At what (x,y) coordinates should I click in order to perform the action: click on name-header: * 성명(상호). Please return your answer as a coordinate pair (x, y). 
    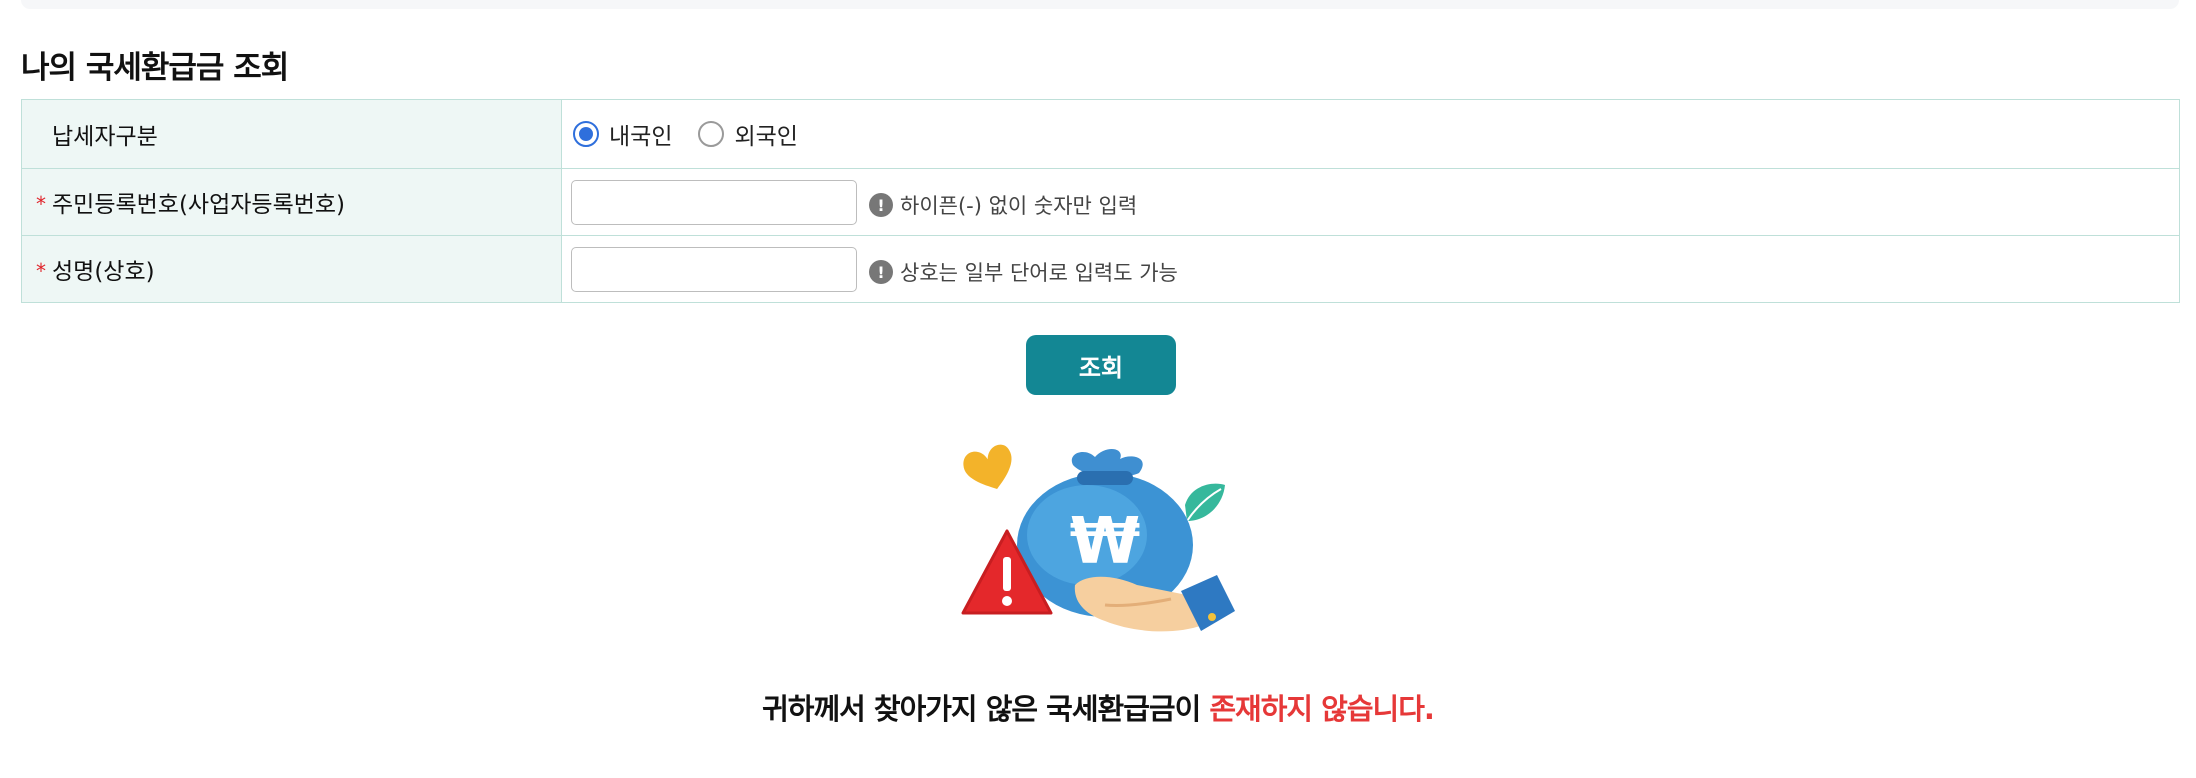
    Looking at the image, I should click on (291, 269).